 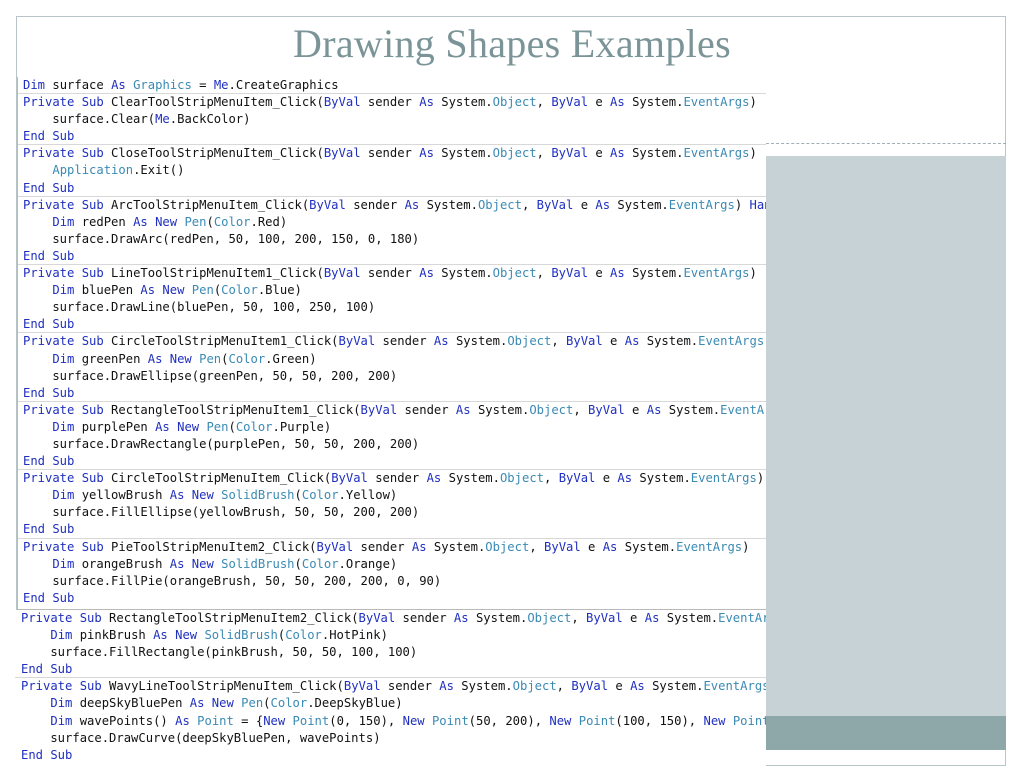 What do you see at coordinates (222, 686) in the screenshot?
I see `code-text: WavyLineToolStripMenuItem_Click(` at bounding box center [222, 686].